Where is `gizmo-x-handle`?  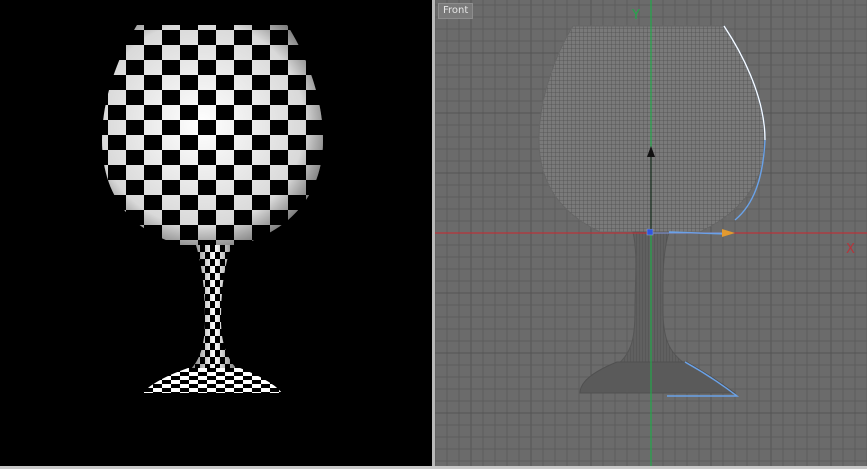 gizmo-x-handle is located at coordinates (728, 233).